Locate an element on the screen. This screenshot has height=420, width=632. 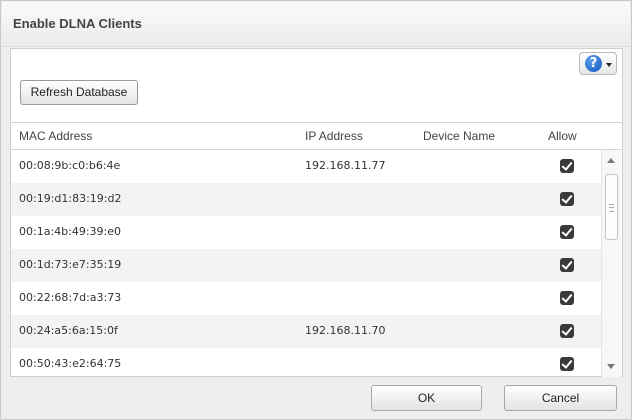
mac-address-cell: 00:22:68:7d:a3:73 is located at coordinates (70, 297).